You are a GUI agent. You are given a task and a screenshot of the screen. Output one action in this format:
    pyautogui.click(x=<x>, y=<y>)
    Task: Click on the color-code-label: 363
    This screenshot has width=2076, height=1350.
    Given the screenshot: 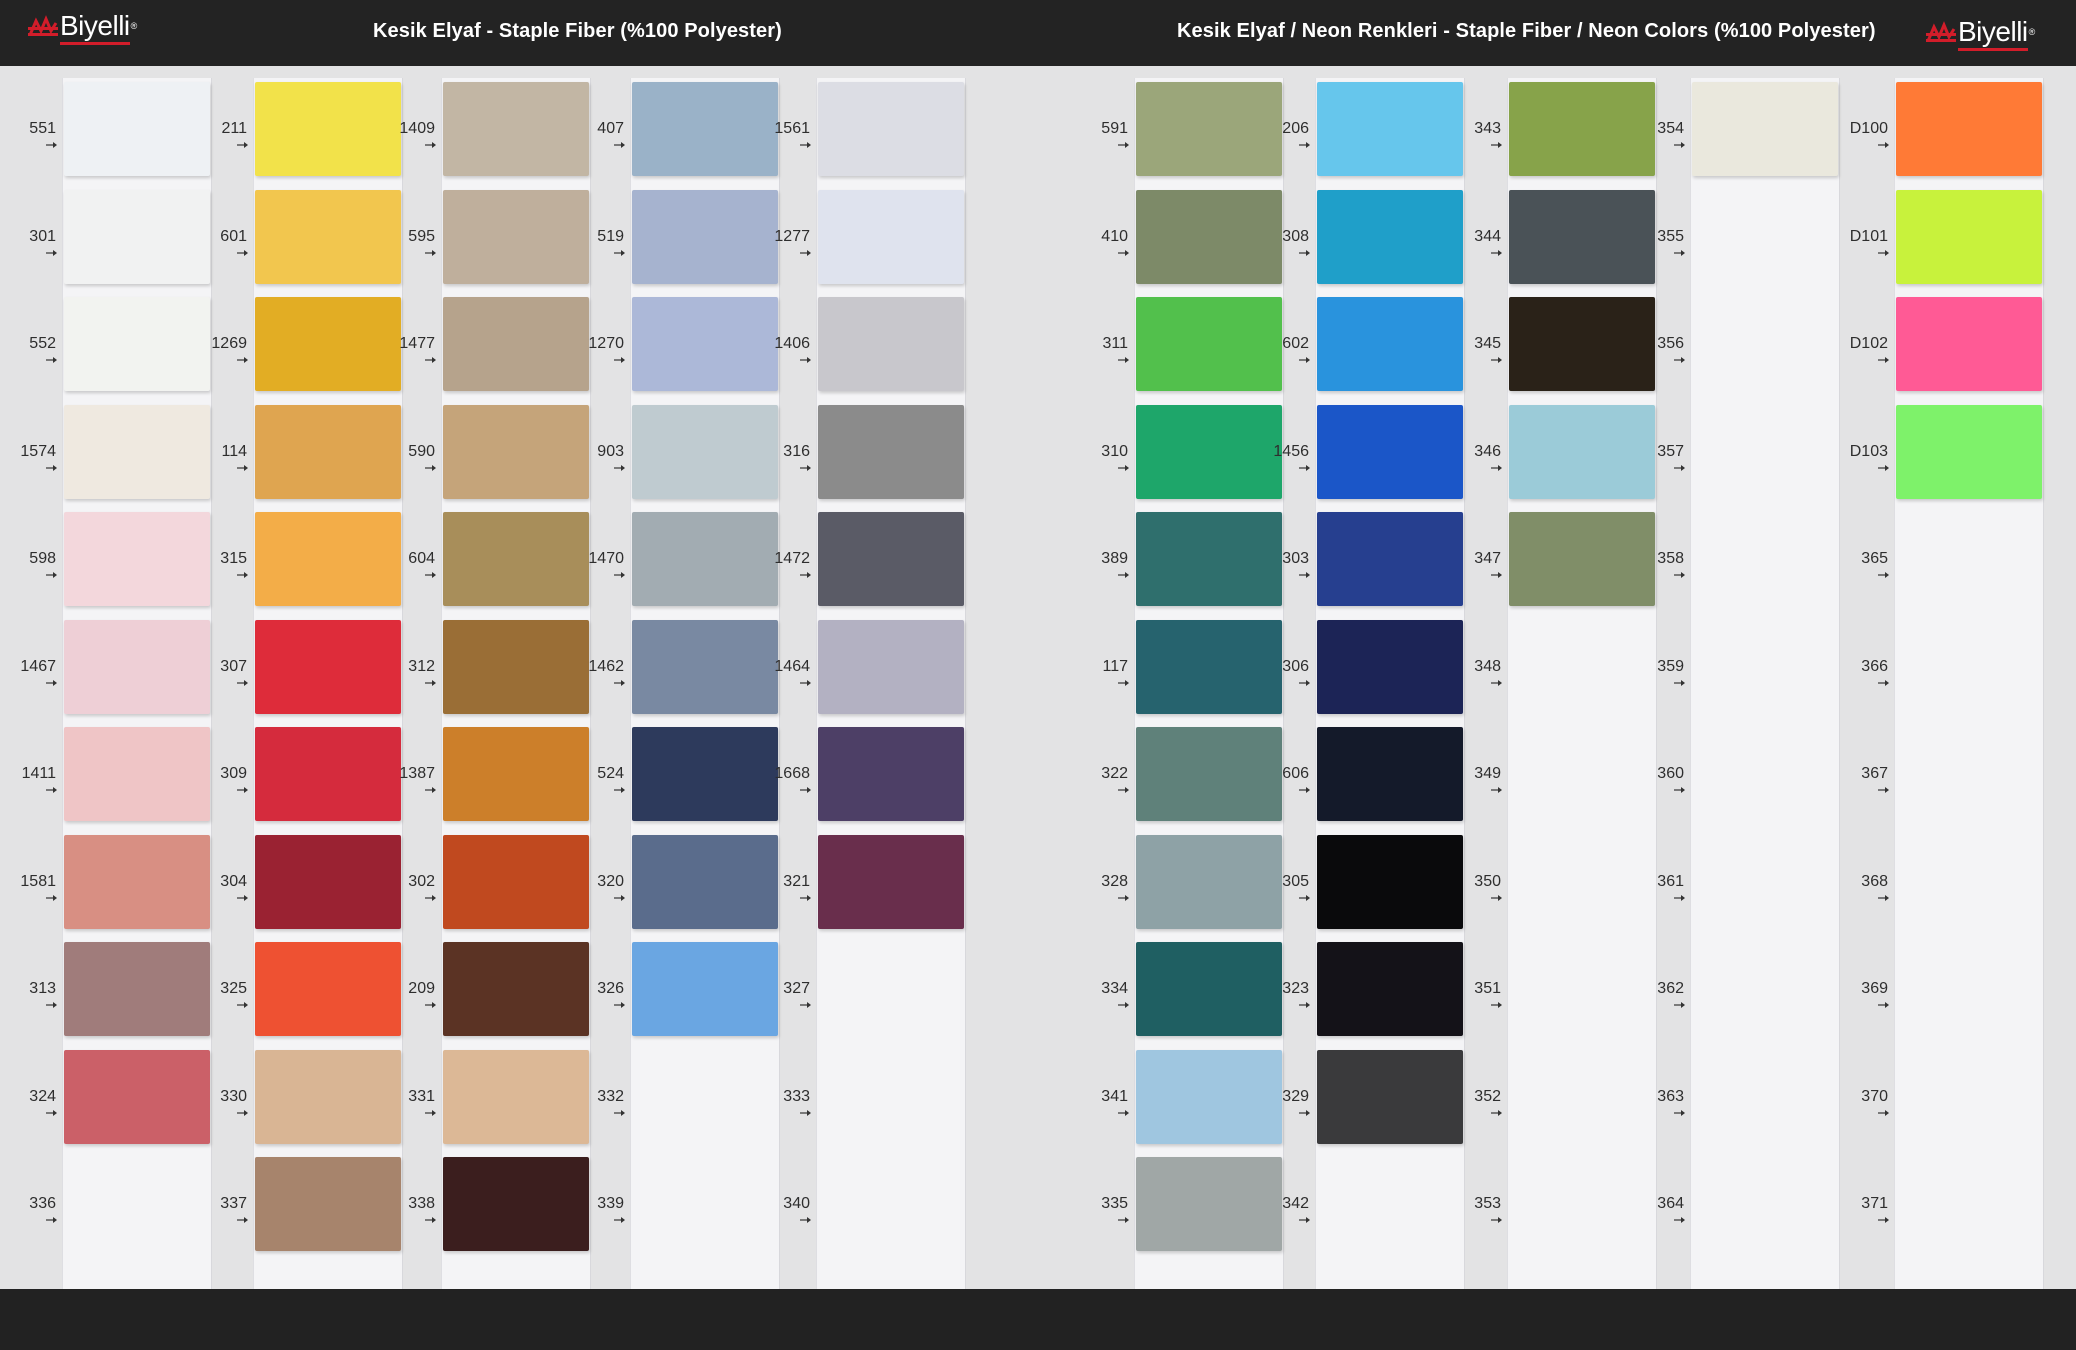 What is the action you would take?
    pyautogui.click(x=1670, y=1096)
    